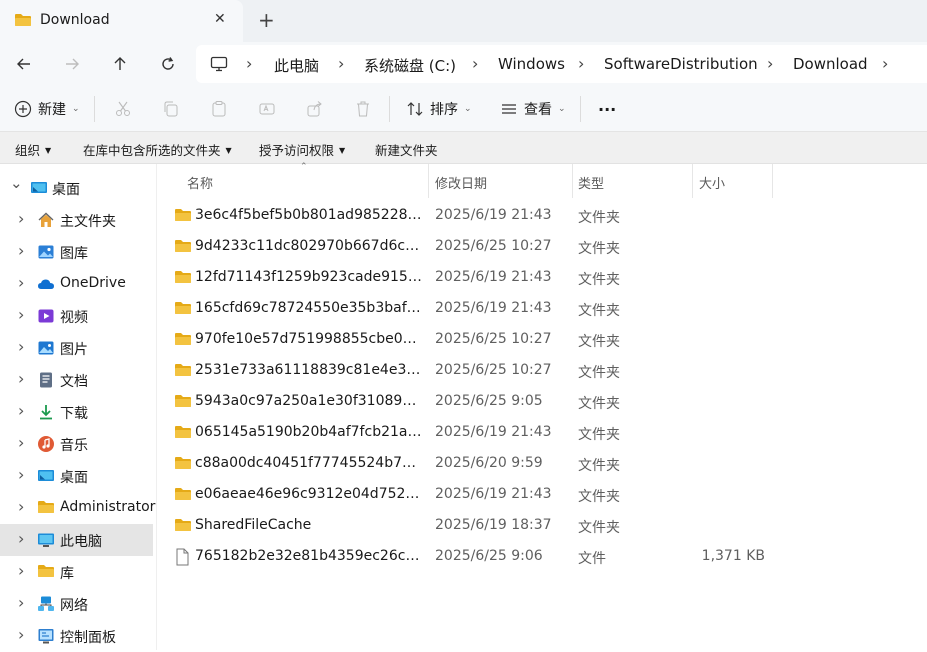 Image resolution: width=927 pixels, height=652 pixels. What do you see at coordinates (47, 109) in the screenshot?
I see `new-button: 新建 ⌄` at bounding box center [47, 109].